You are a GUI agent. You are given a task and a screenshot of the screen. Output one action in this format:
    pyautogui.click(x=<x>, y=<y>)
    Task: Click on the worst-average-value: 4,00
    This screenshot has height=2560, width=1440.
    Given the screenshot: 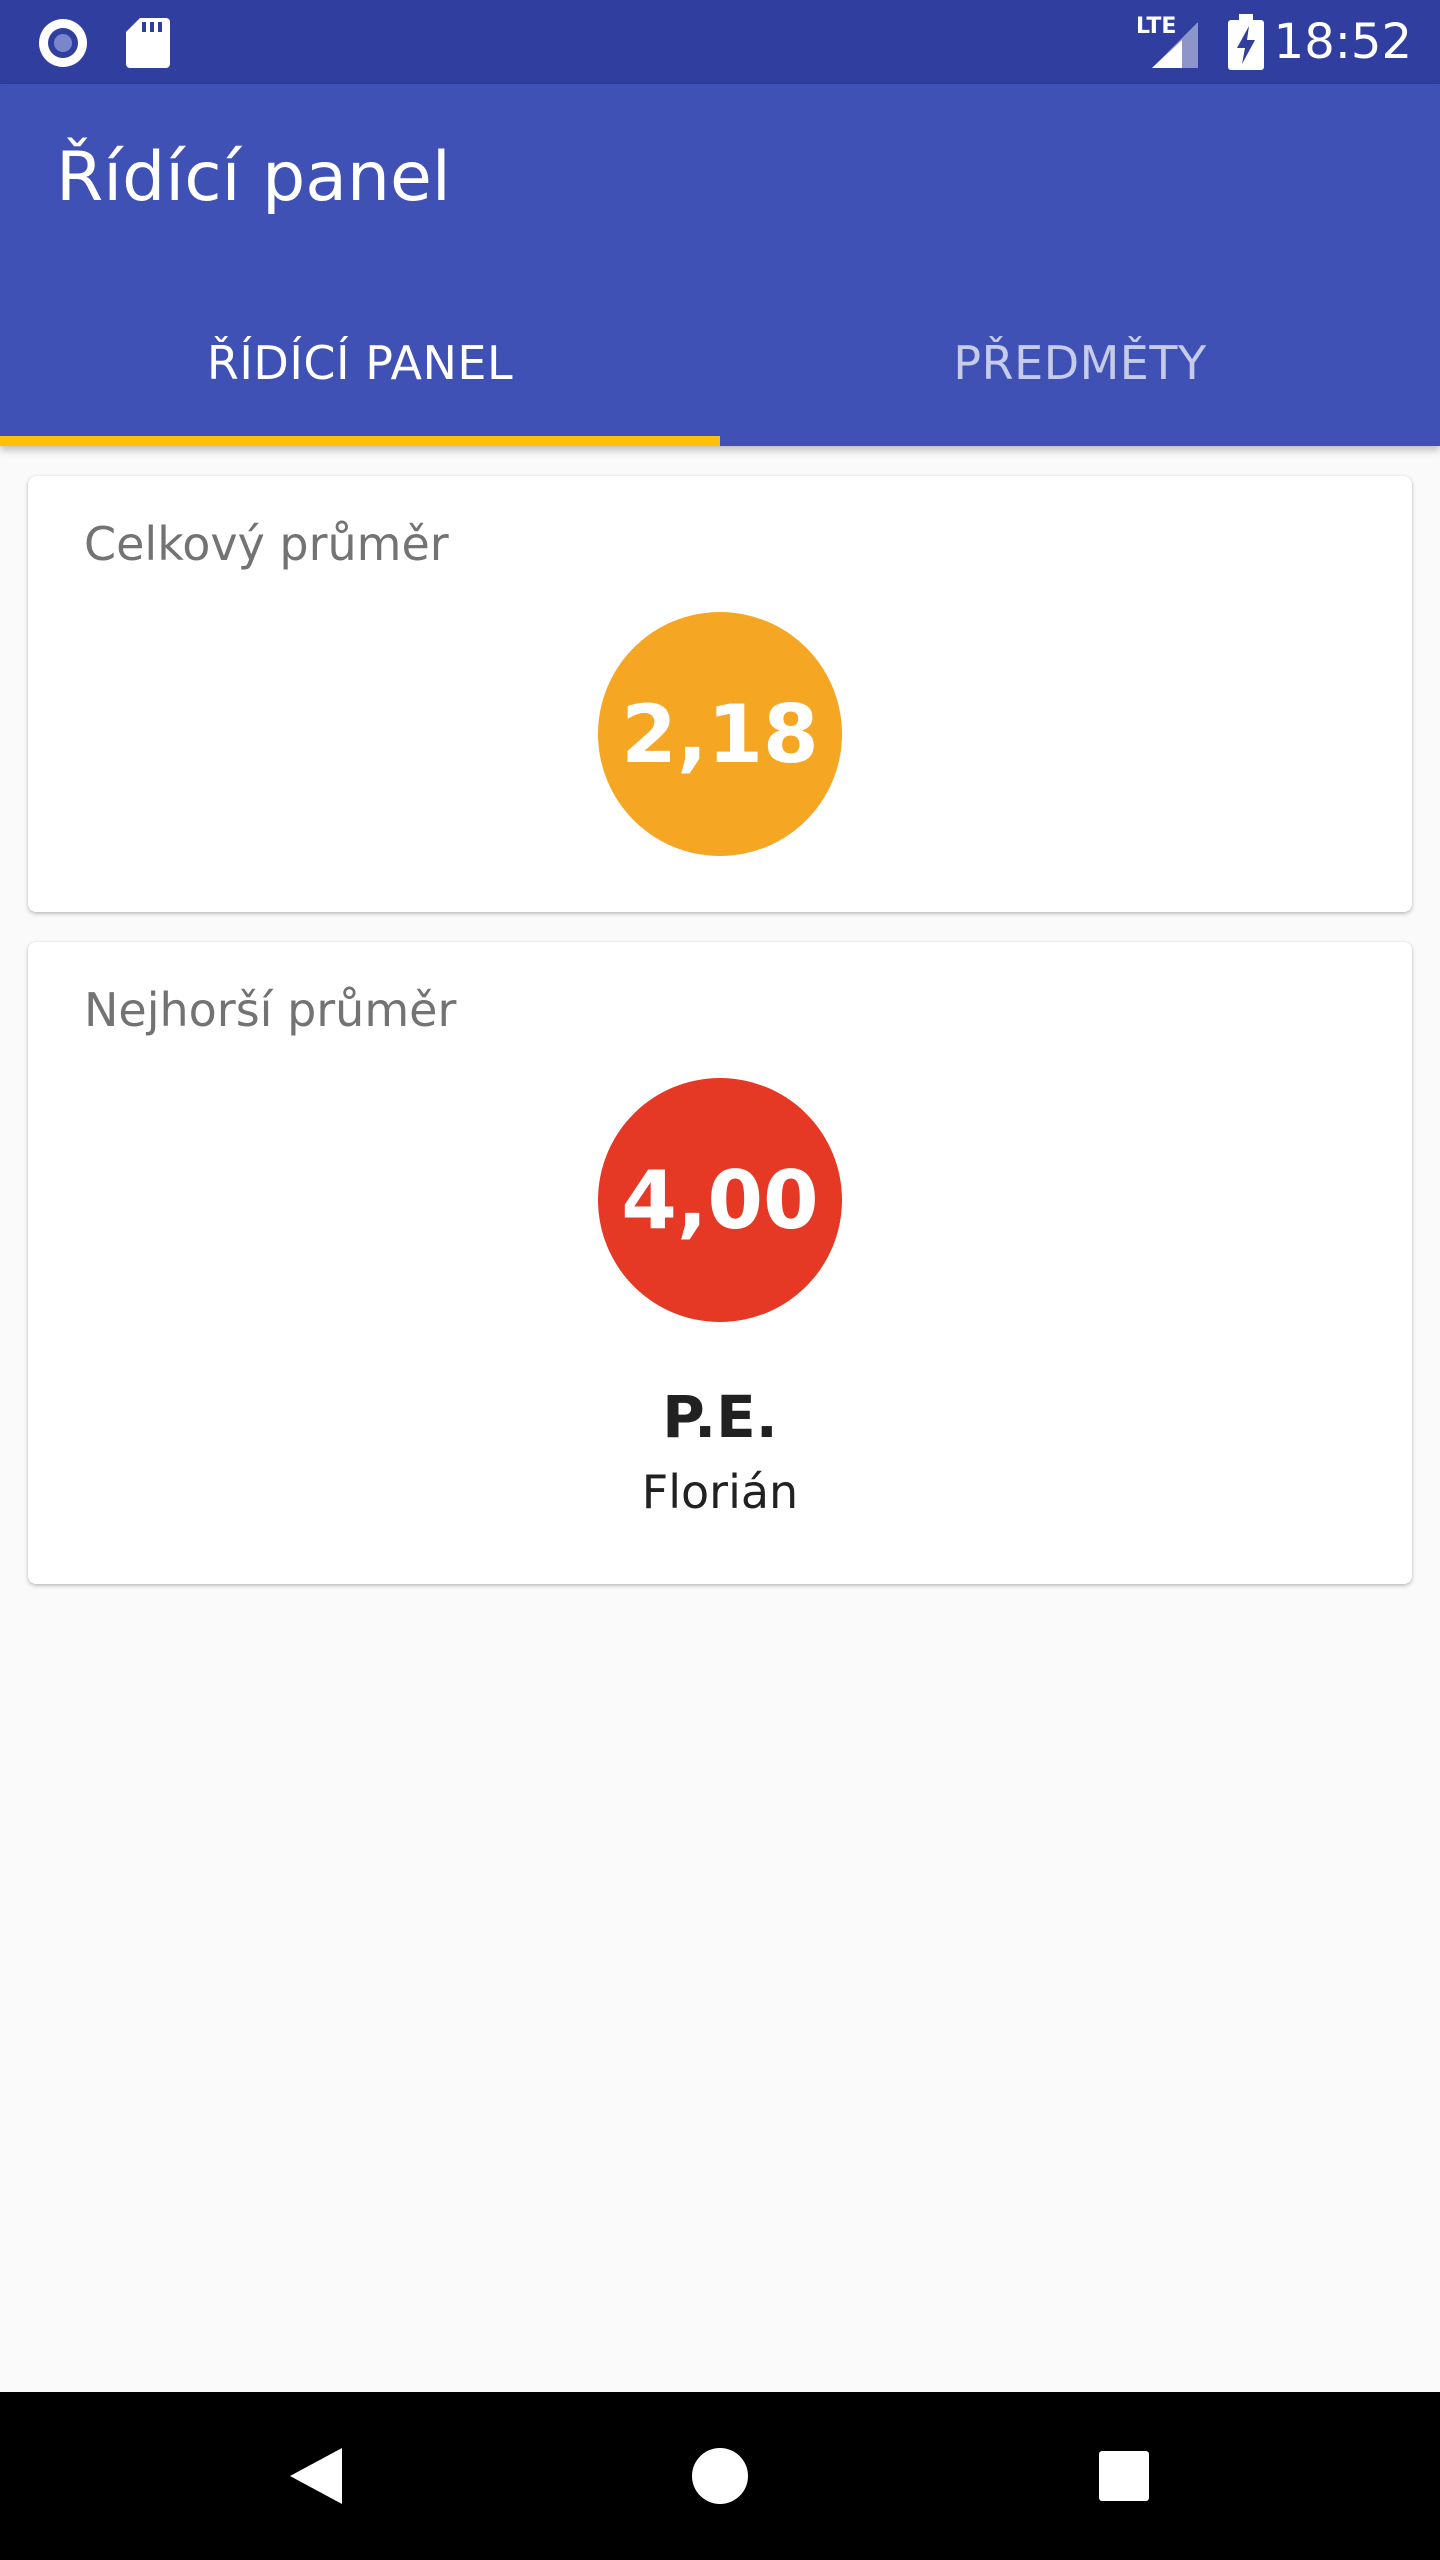 What is the action you would take?
    pyautogui.click(x=720, y=1200)
    